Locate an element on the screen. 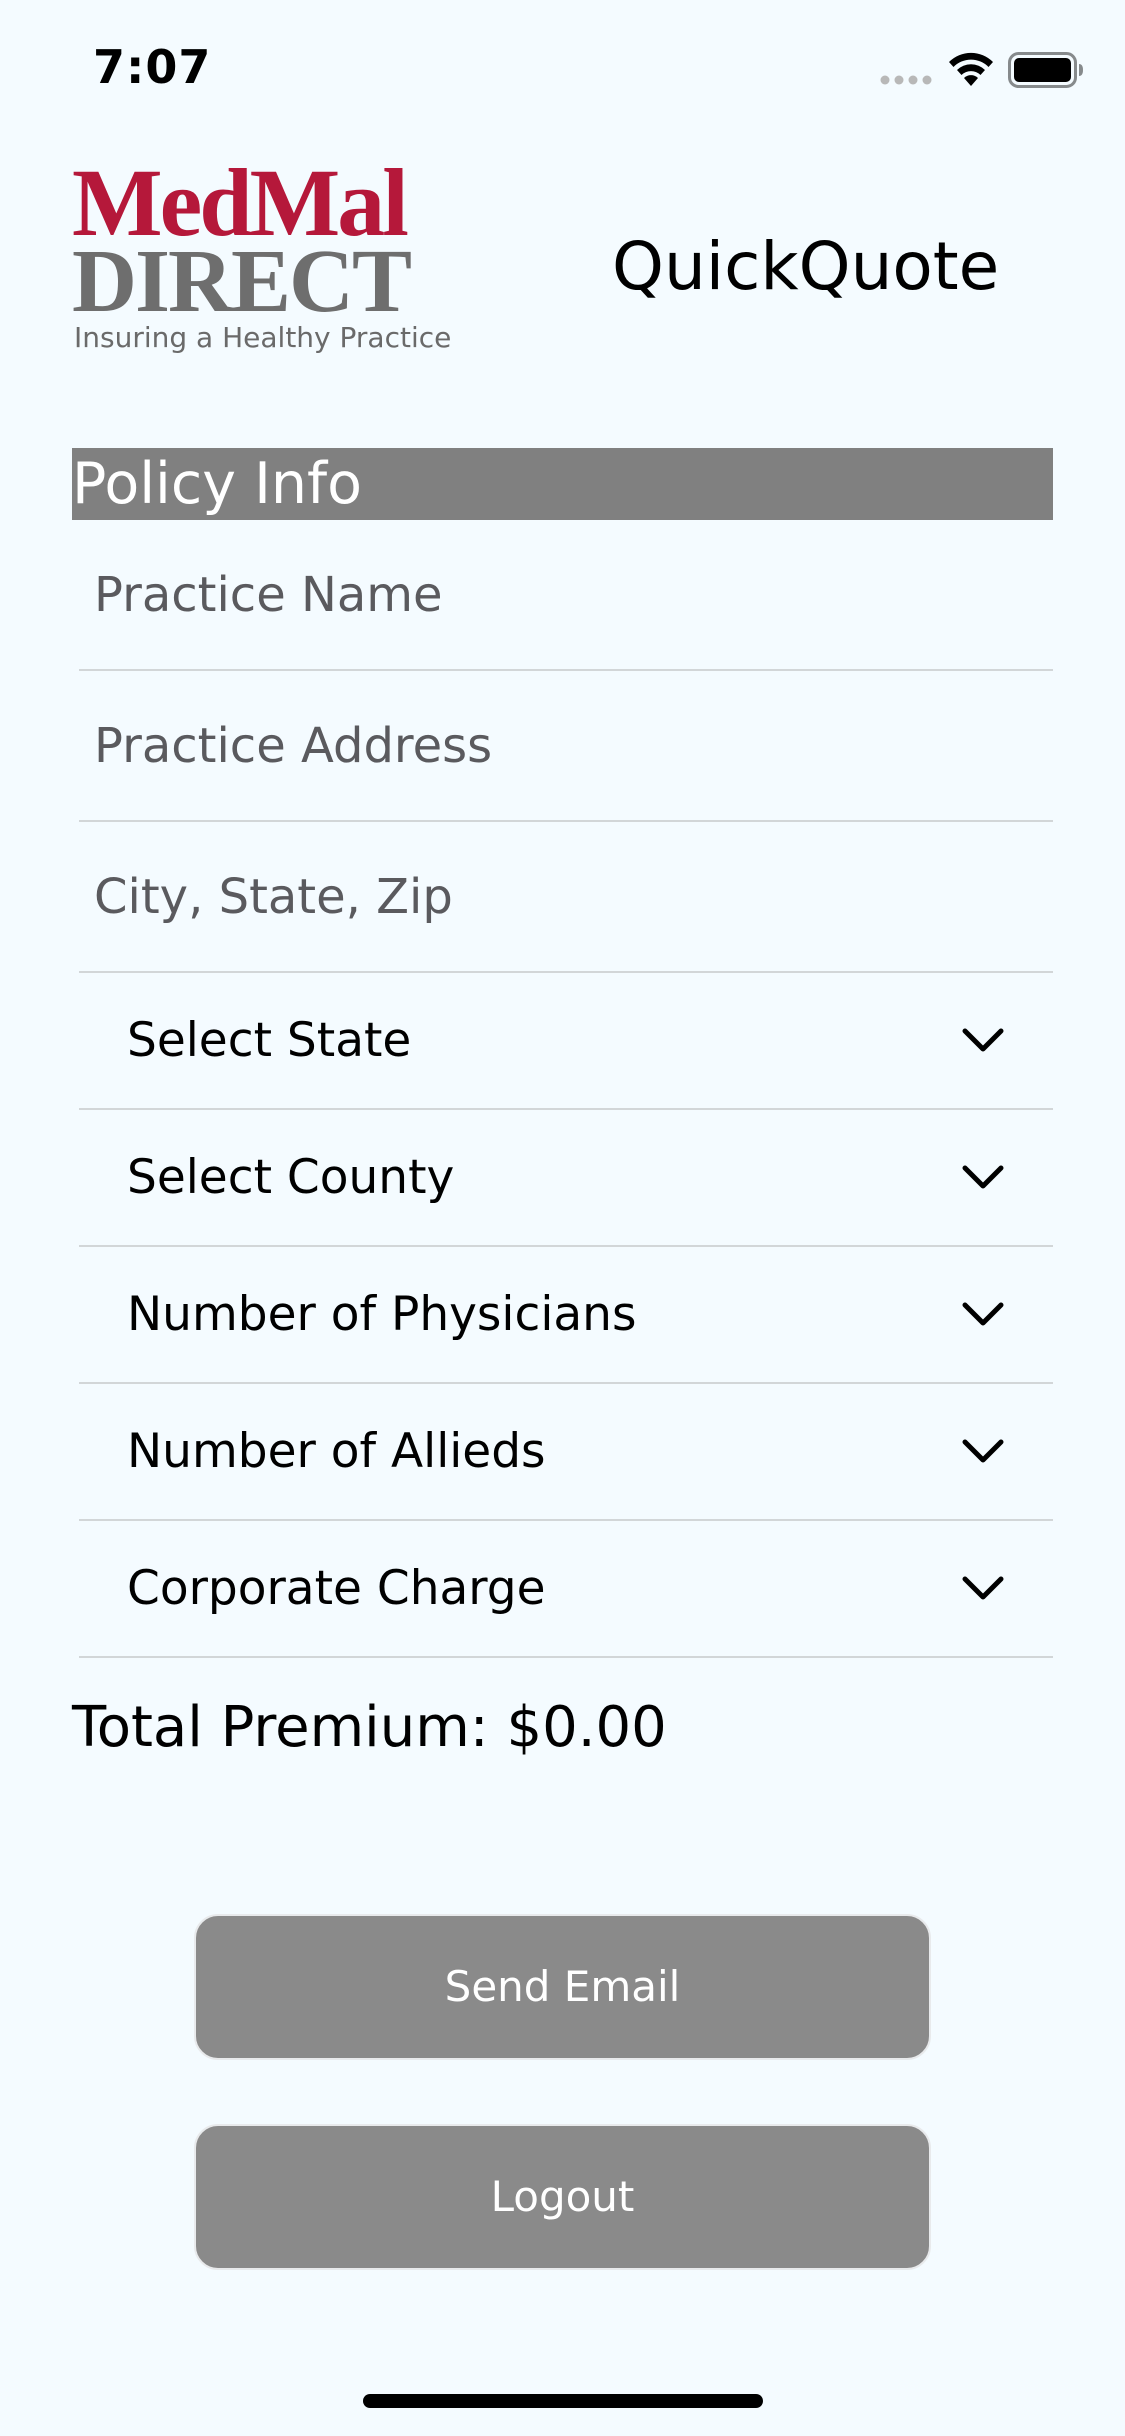 The image size is (1125, 2436). select-county-label: Select County is located at coordinates (291, 1177).